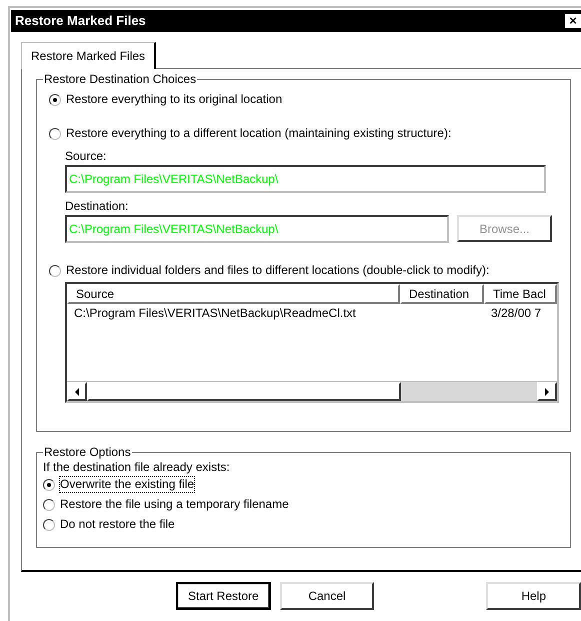 Image resolution: width=581 pixels, height=621 pixels. I want to click on column-header: Source, so click(233, 294).